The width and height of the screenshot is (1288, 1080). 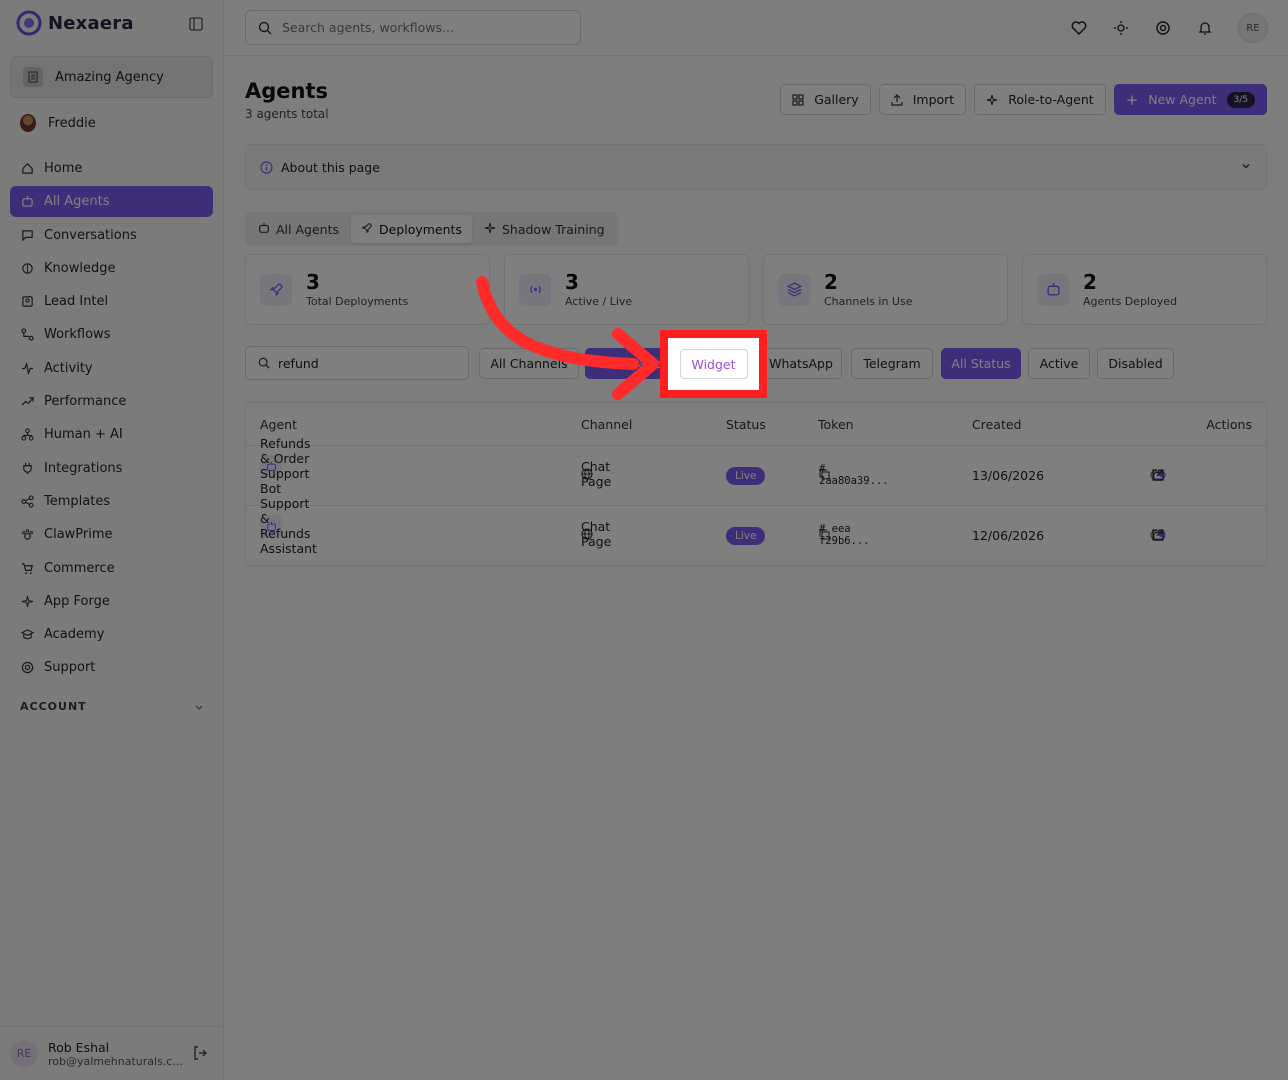 What do you see at coordinates (1059, 363) in the screenshot?
I see `filter-active: Active` at bounding box center [1059, 363].